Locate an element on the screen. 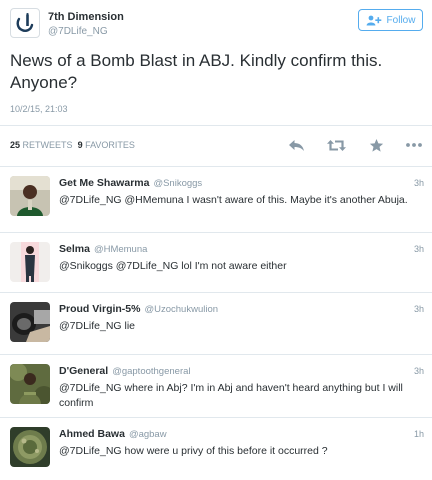 Image resolution: width=432 pixels, height=480 pixels. retweets-label: RETWEETS is located at coordinates (47, 145).